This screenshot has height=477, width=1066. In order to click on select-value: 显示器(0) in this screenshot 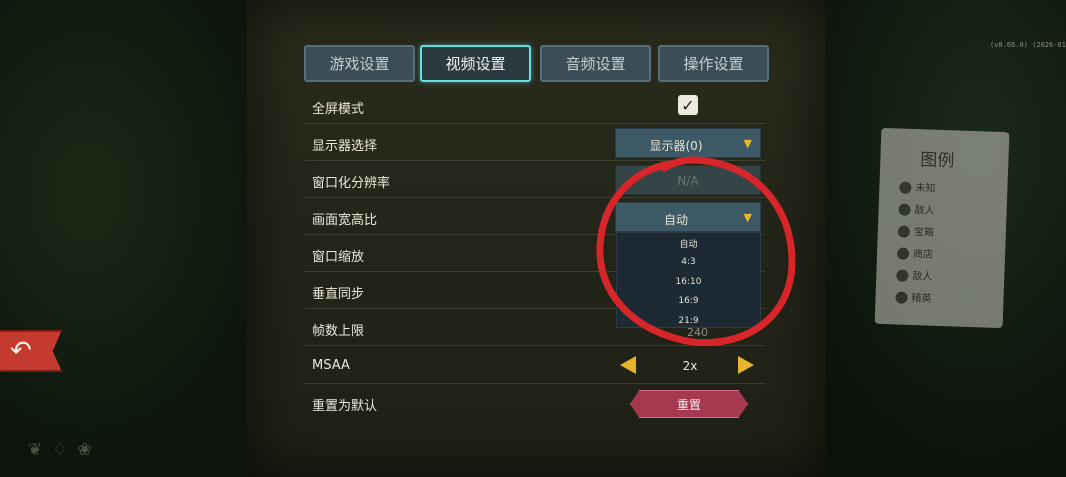, I will do `click(676, 146)`.